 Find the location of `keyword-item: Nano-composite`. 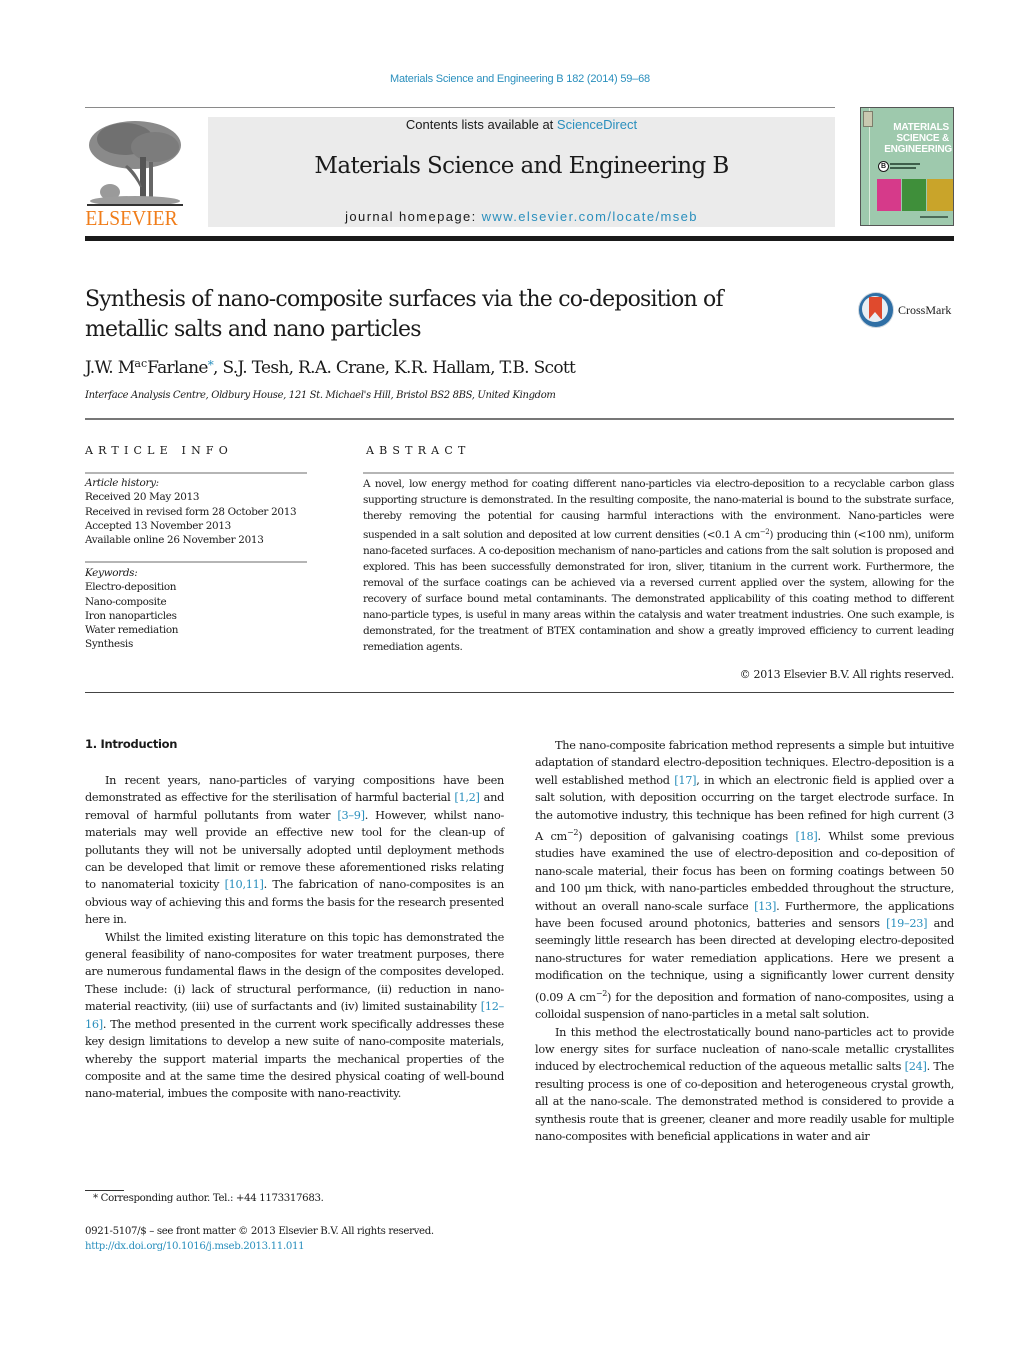

keyword-item: Nano-composite is located at coordinates (126, 601).